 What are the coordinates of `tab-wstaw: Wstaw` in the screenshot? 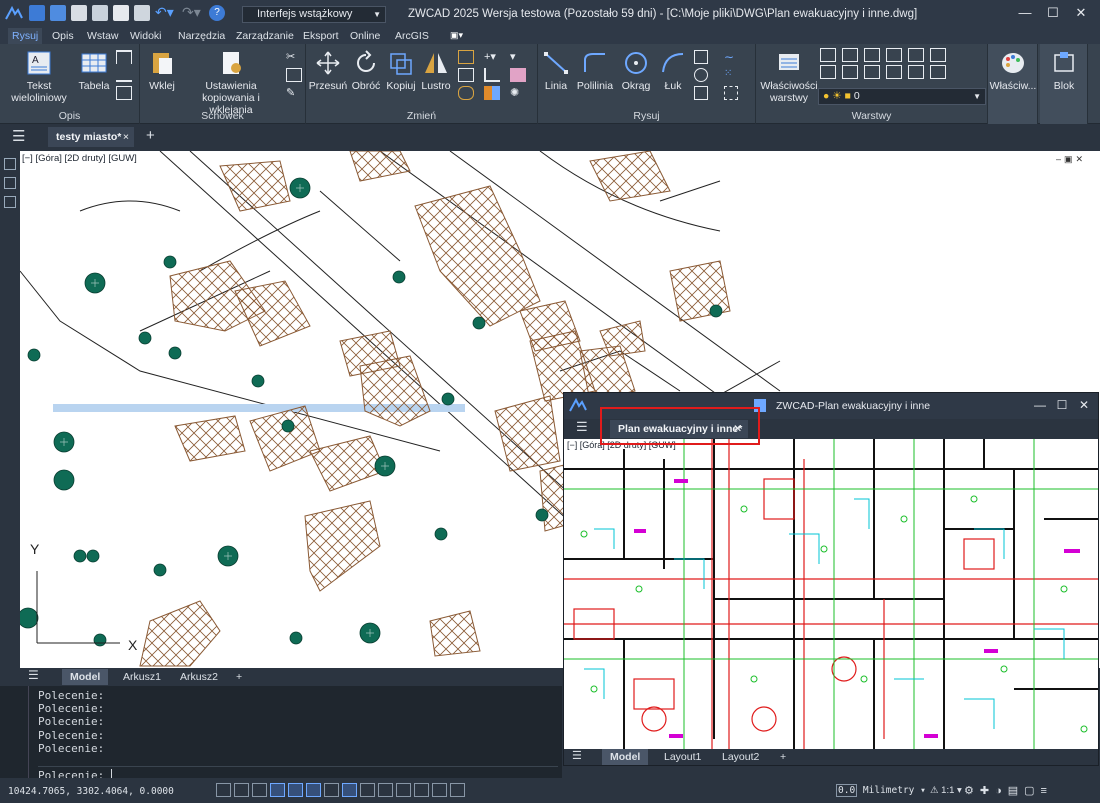 It's located at (103, 36).